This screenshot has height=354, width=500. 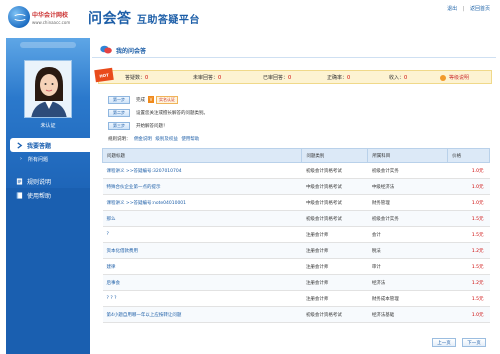 I want to click on sidebar-item-label: 使用帮助, so click(x=39, y=196).